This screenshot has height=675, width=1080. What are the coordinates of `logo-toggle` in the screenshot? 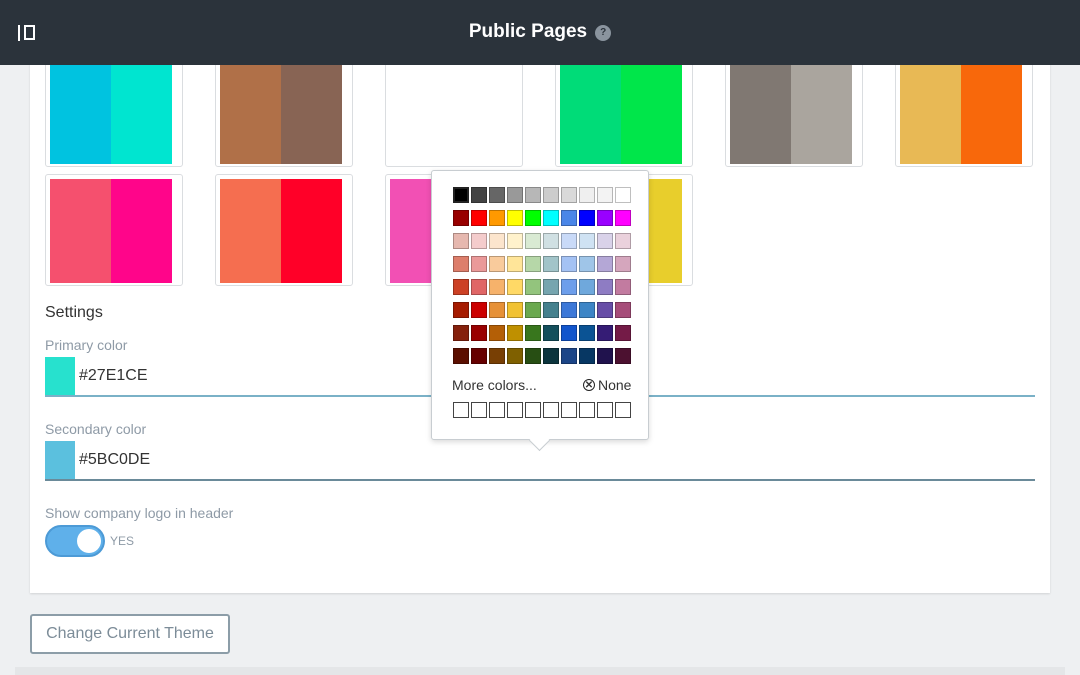 It's located at (75, 541).